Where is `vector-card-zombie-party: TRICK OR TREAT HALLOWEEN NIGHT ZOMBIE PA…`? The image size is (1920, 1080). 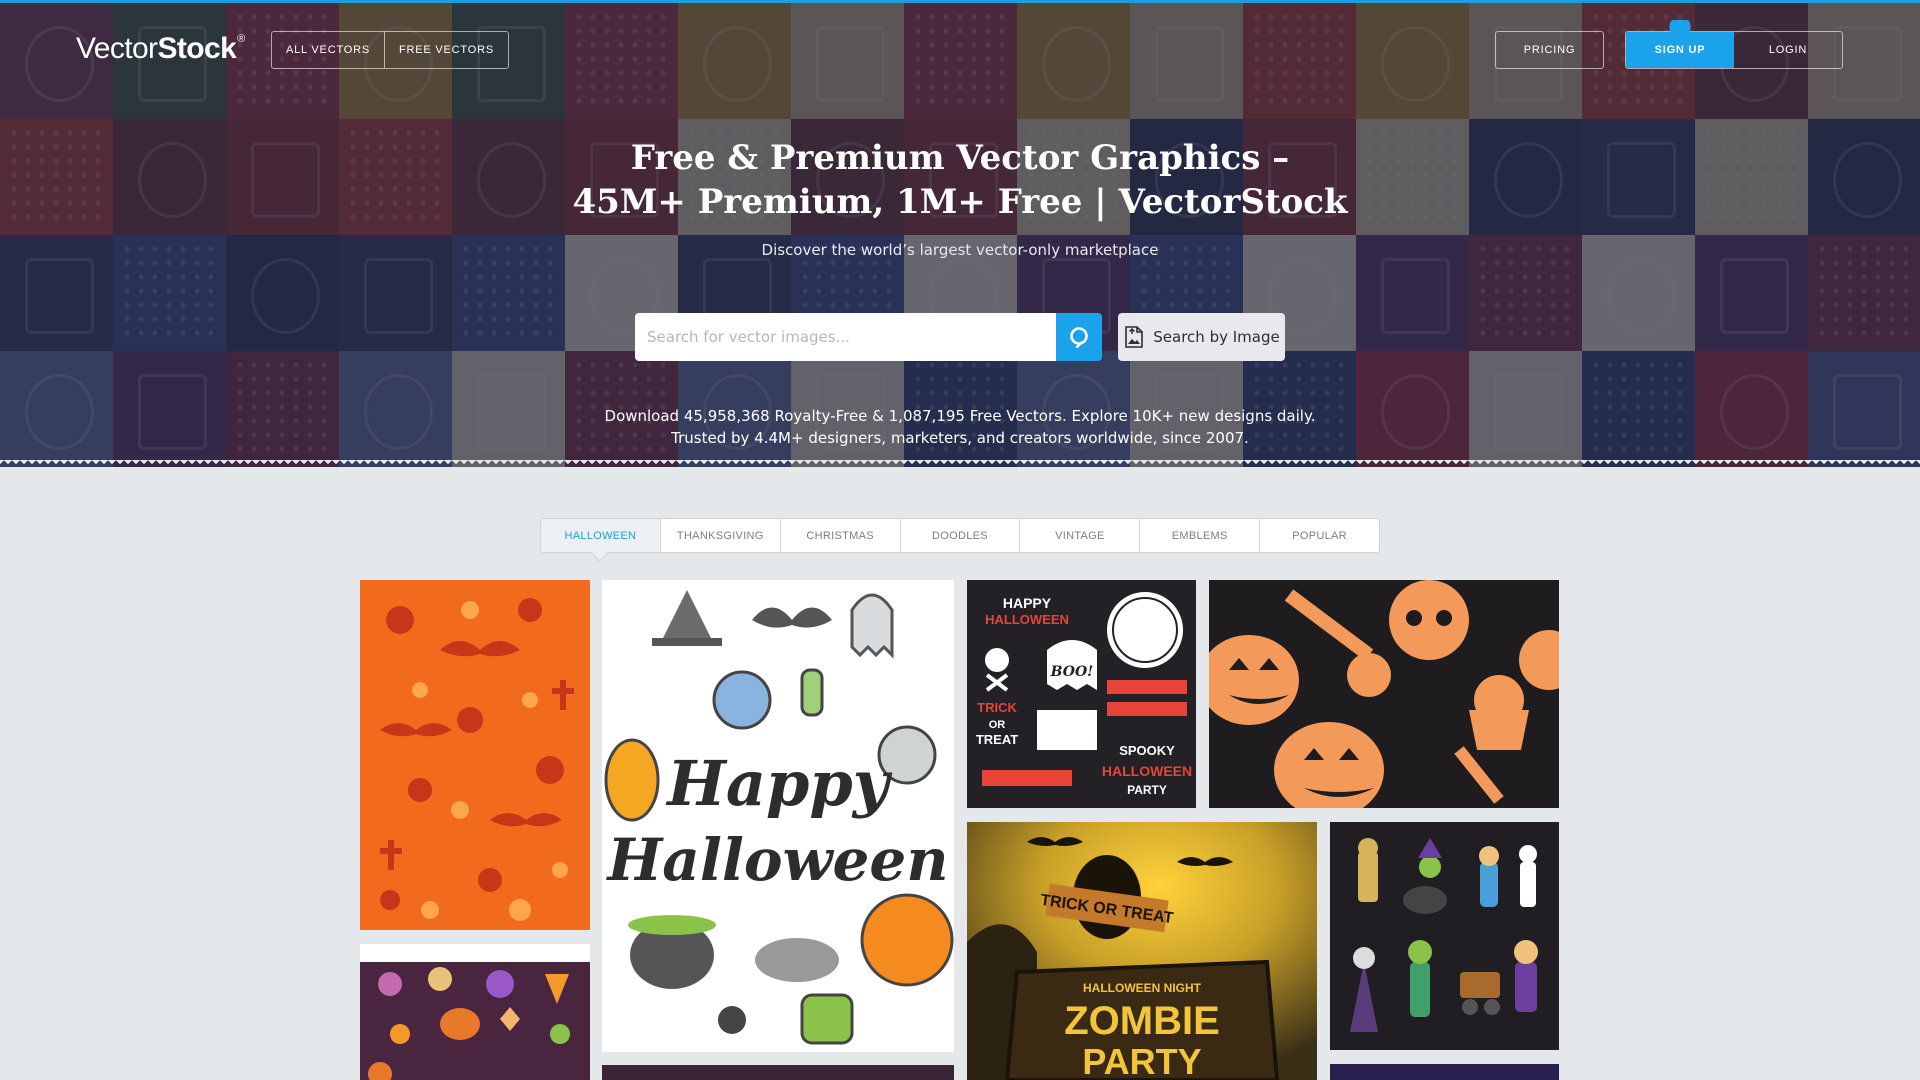 vector-card-zombie-party: TRICK OR TREAT HALLOWEEN NIGHT ZOMBIE PA… is located at coordinates (1142, 951).